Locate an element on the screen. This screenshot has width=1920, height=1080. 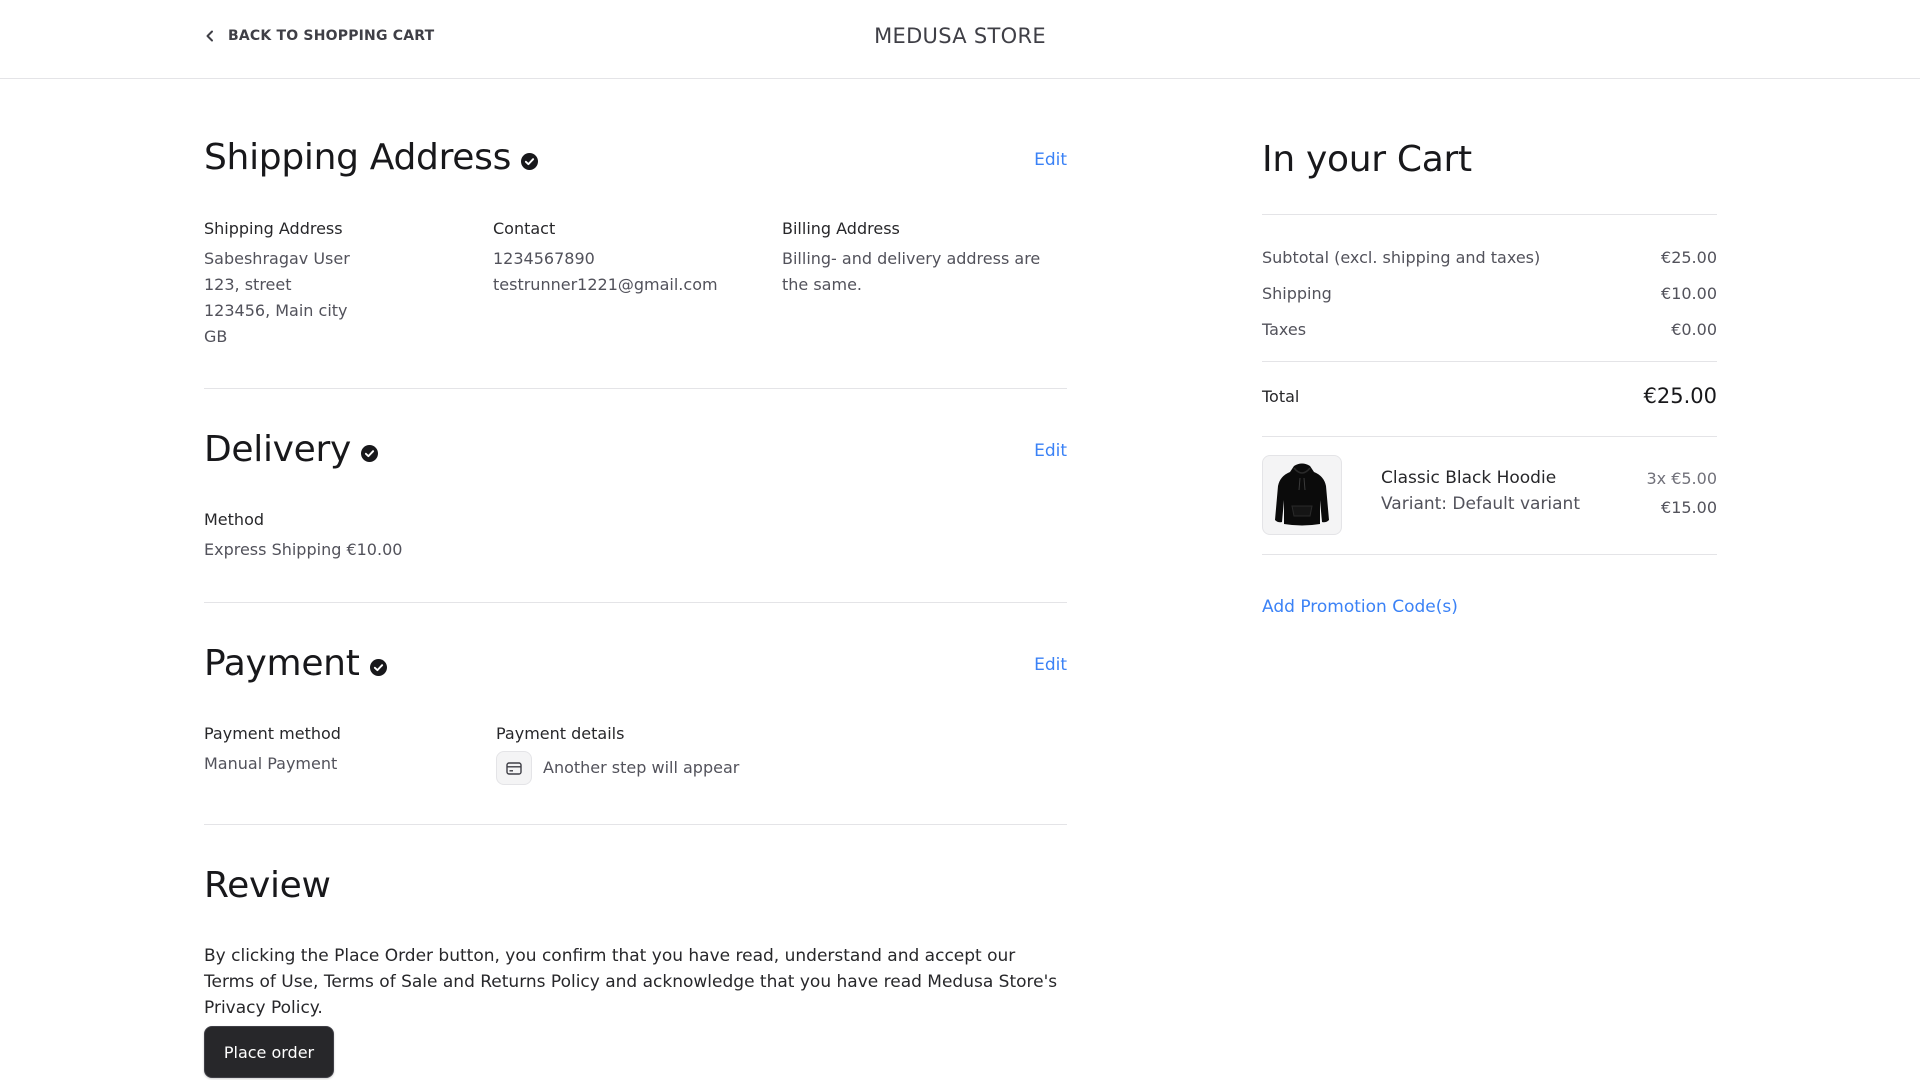
shipping-row: Shipping €10.00 is located at coordinates (1489, 293).